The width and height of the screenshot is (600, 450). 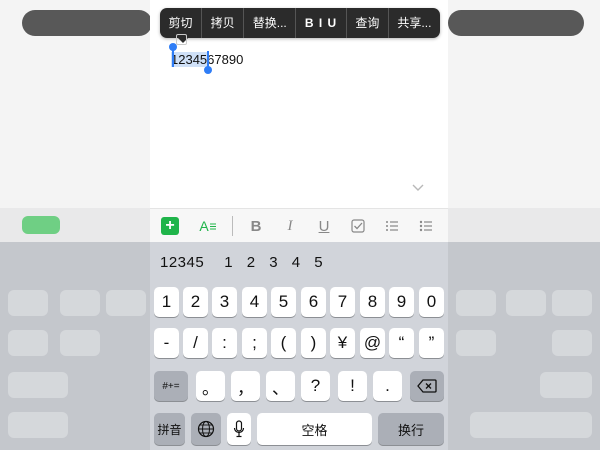 I want to click on text-style-lines-icon, so click(x=212, y=226).